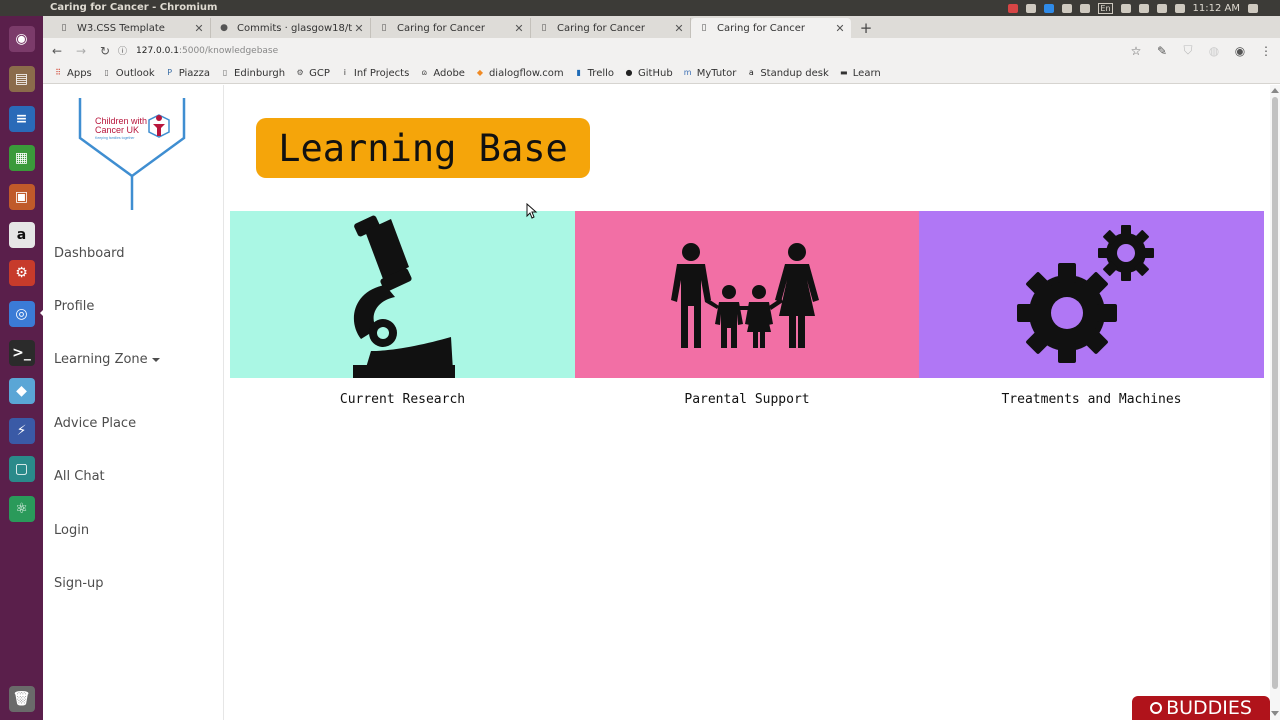 The image size is (1280, 720). I want to click on nav-all-chat: All Chat, so click(79, 476).